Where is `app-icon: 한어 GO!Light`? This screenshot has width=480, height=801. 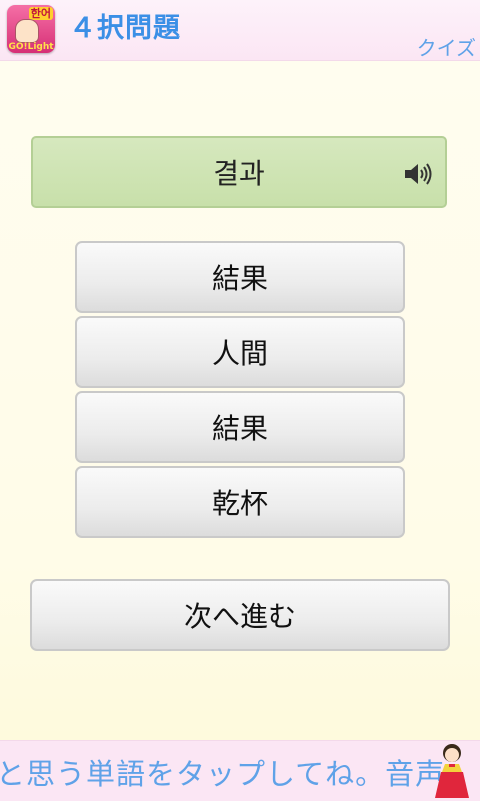 app-icon: 한어 GO!Light is located at coordinates (31, 29).